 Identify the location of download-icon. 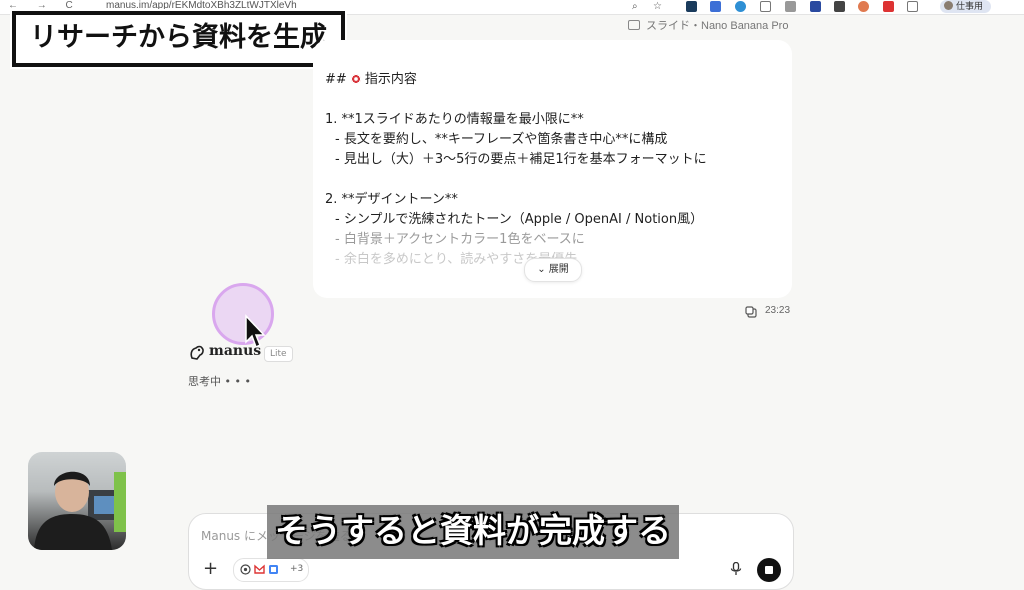
(765, 6).